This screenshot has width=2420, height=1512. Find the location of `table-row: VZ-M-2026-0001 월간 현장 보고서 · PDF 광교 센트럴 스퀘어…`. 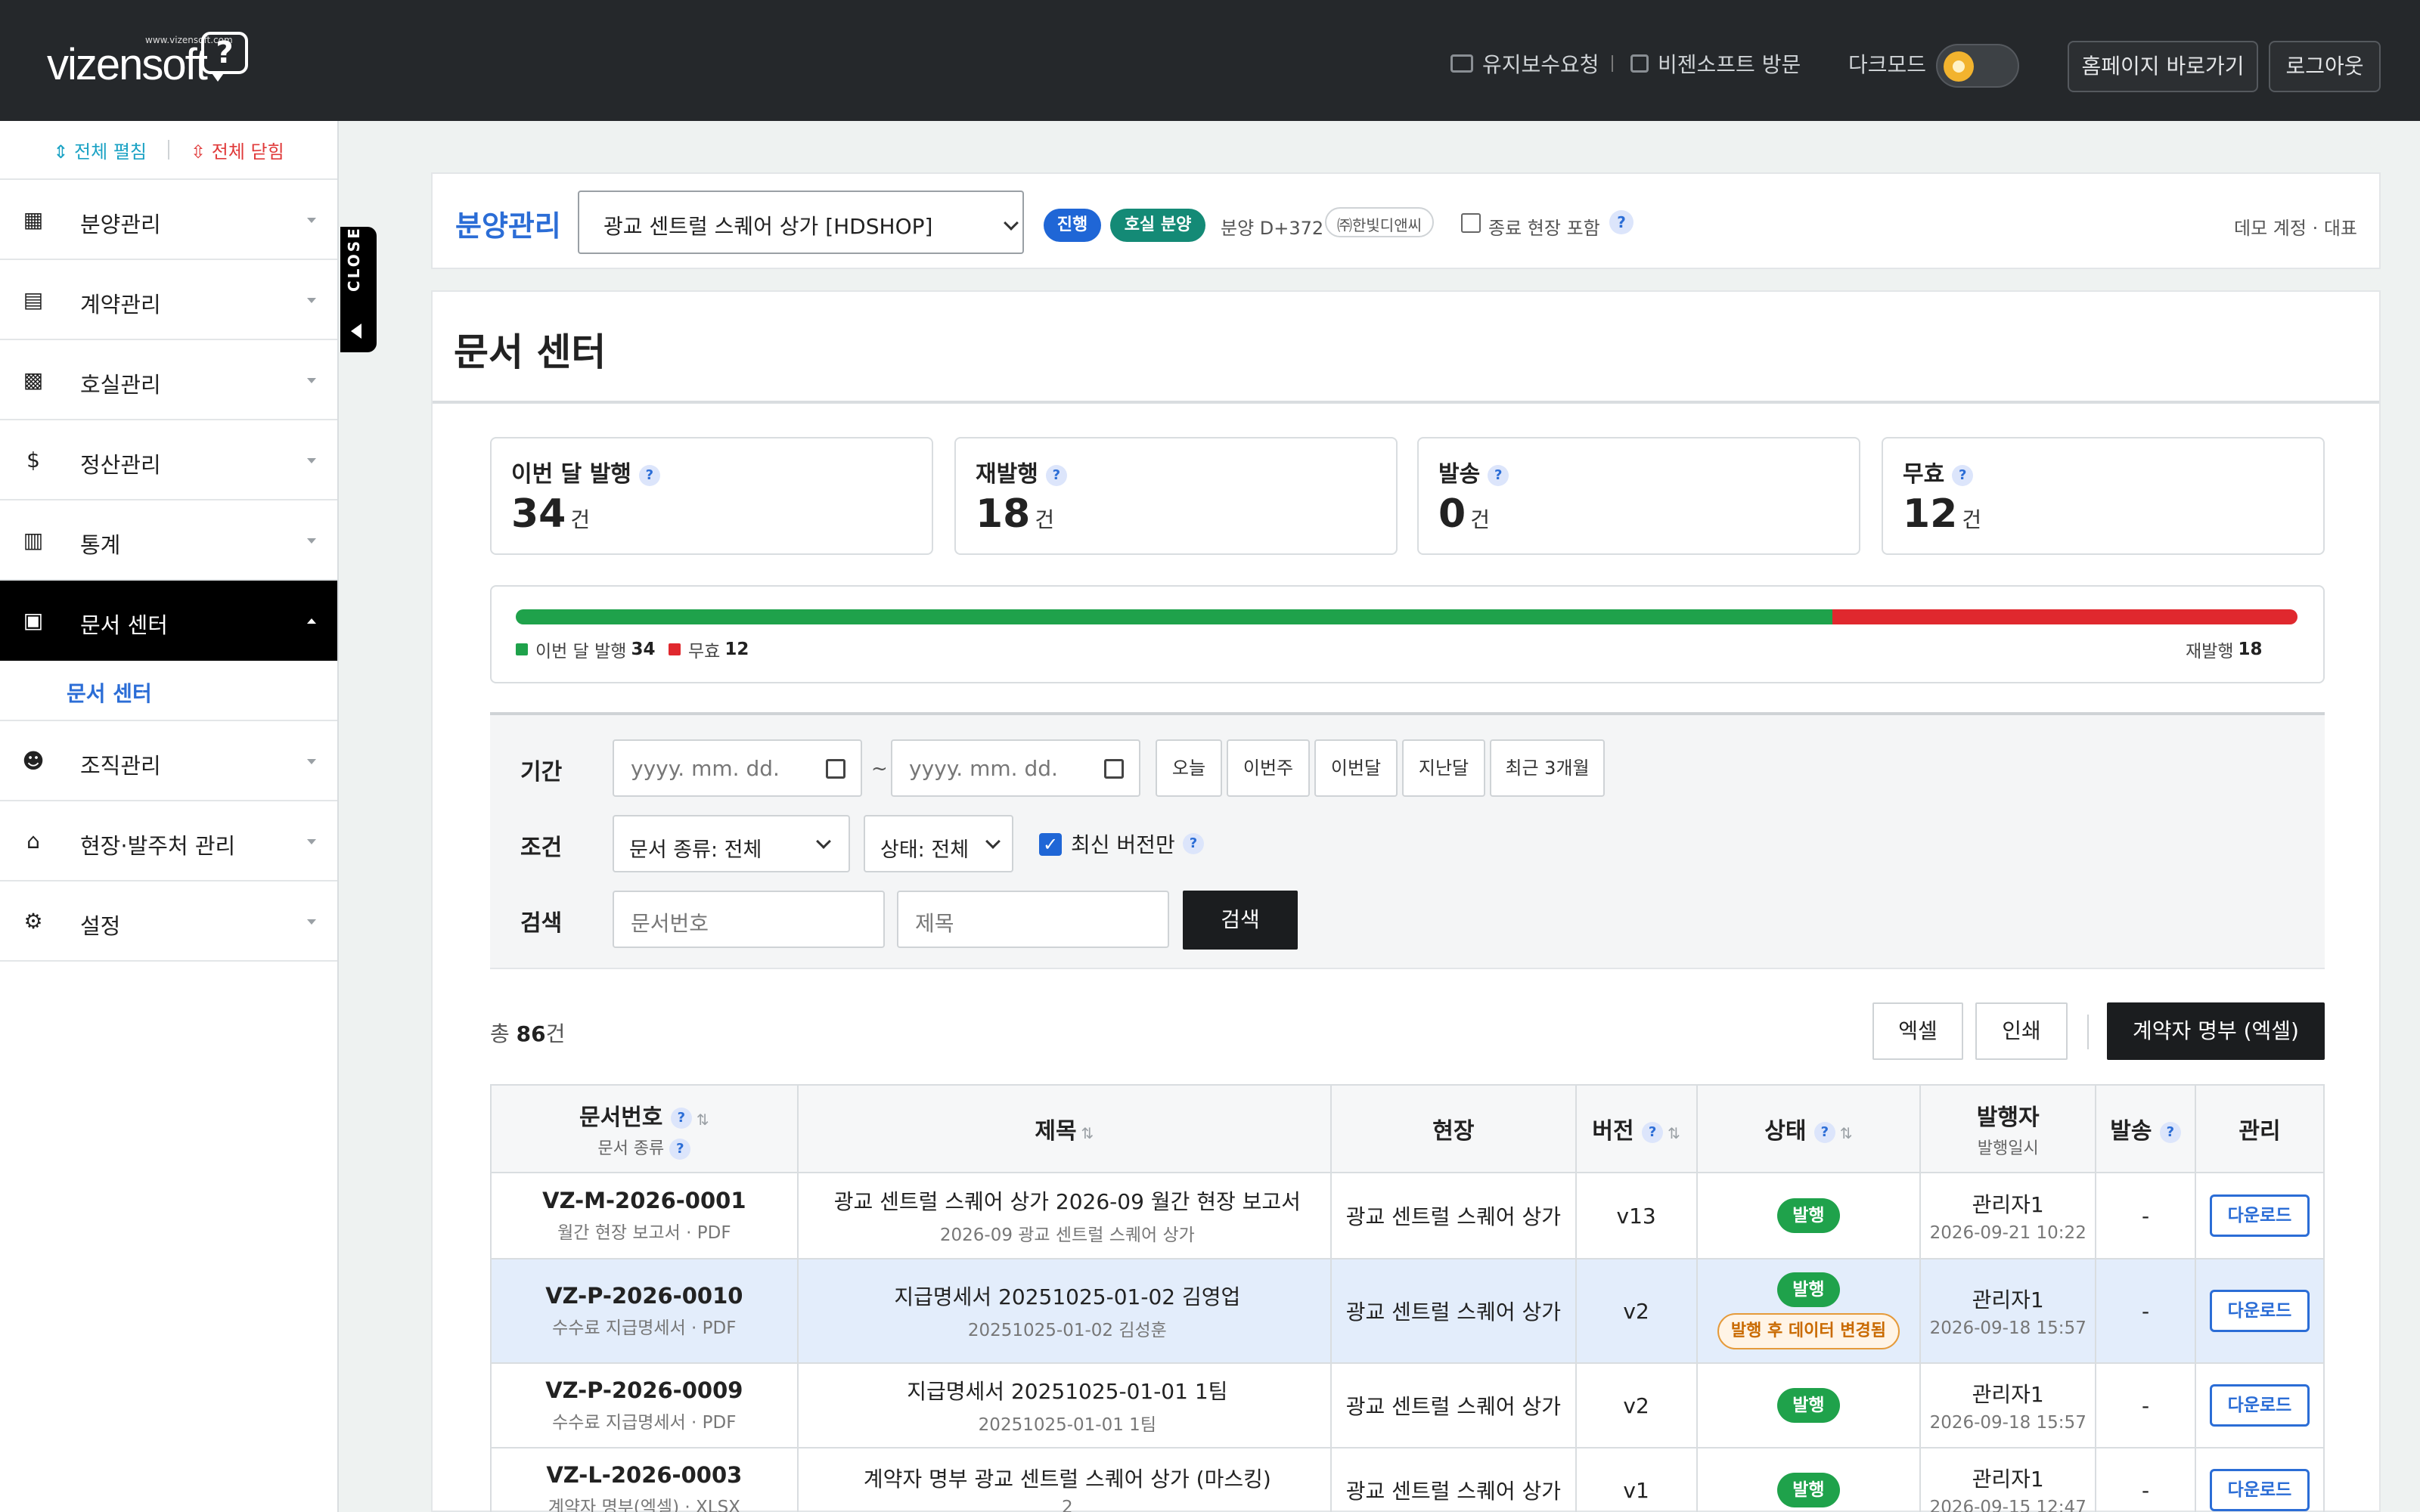

table-row: VZ-M-2026-0001 월간 현장 보고서 · PDF 광교 센트럴 스퀘어… is located at coordinates (1407, 1215).